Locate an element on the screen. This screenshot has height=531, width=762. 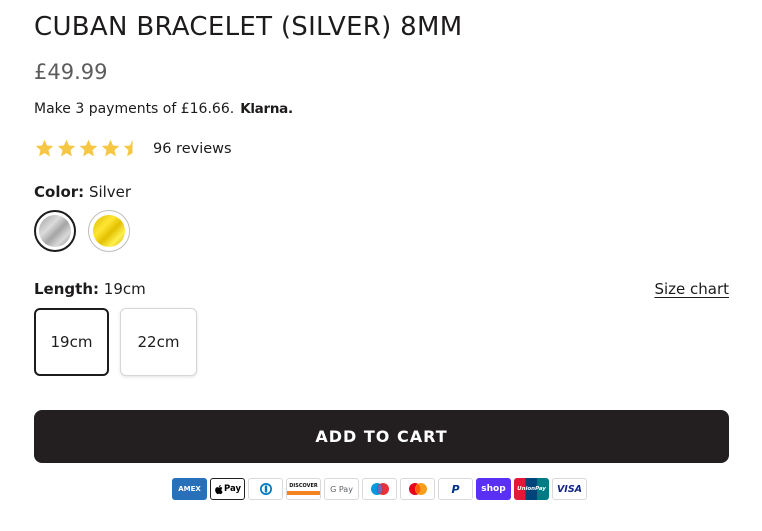
length-option-19cm: 19cm is located at coordinates (71, 342).